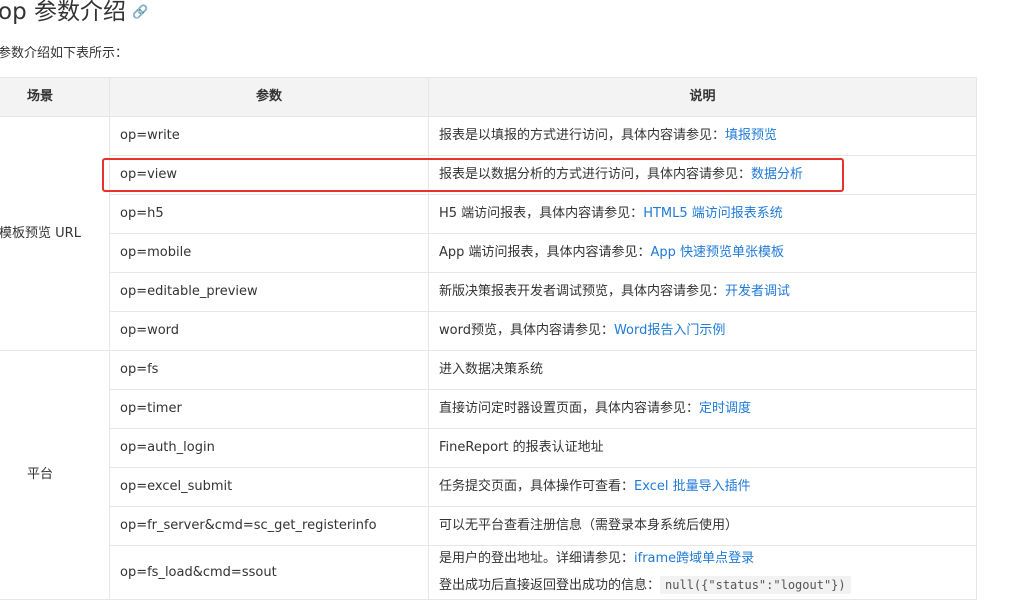 The width and height of the screenshot is (1012, 604). I want to click on desc-cell: 直接访问定时器设置页面，具体内容请参见：定时调度, so click(702, 409).